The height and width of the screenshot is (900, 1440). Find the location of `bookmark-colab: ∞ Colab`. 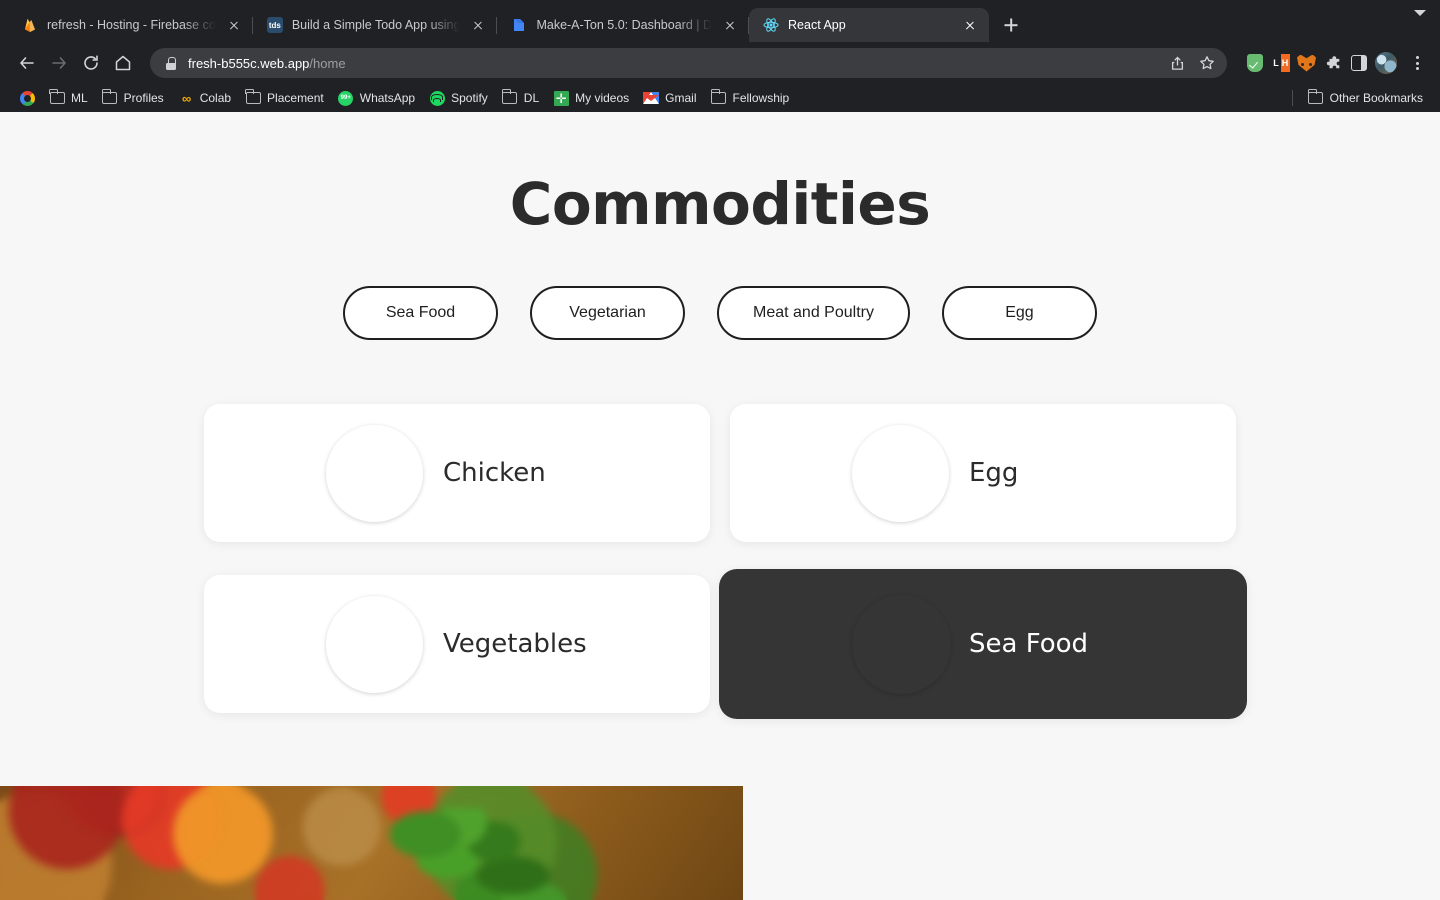

bookmark-colab: ∞ Colab is located at coordinates (204, 98).